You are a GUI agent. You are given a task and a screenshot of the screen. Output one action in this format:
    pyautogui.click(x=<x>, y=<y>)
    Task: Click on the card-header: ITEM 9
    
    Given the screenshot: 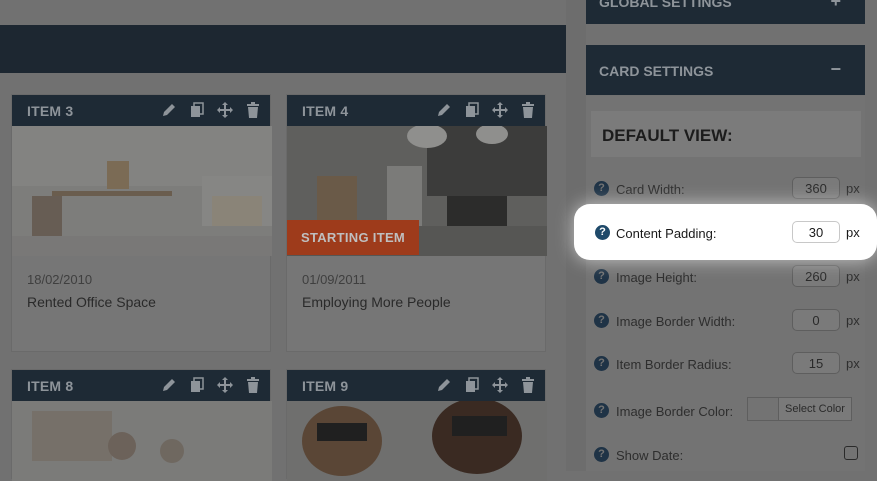 What is the action you would take?
    pyautogui.click(x=416, y=385)
    